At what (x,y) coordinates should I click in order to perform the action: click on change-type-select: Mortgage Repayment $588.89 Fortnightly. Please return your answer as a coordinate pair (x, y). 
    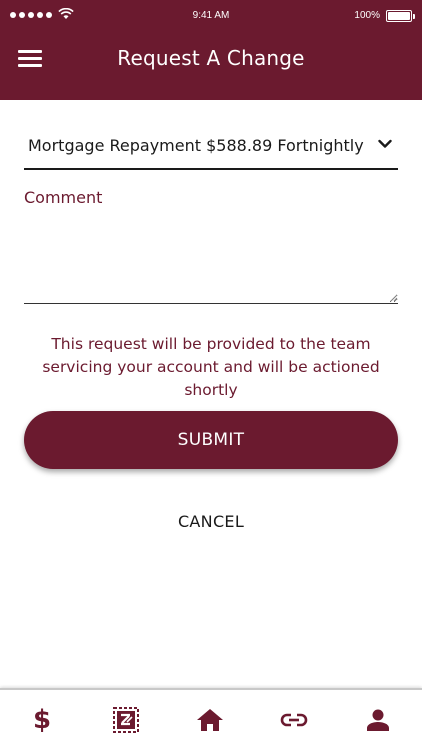
    Looking at the image, I should click on (211, 147).